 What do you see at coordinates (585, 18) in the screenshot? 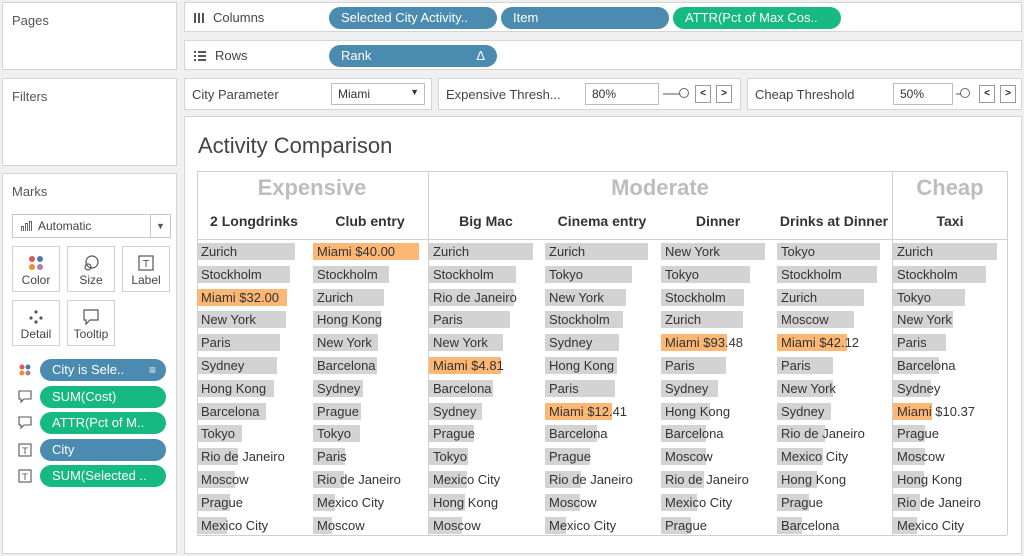
I see `column-pill-item: Item` at bounding box center [585, 18].